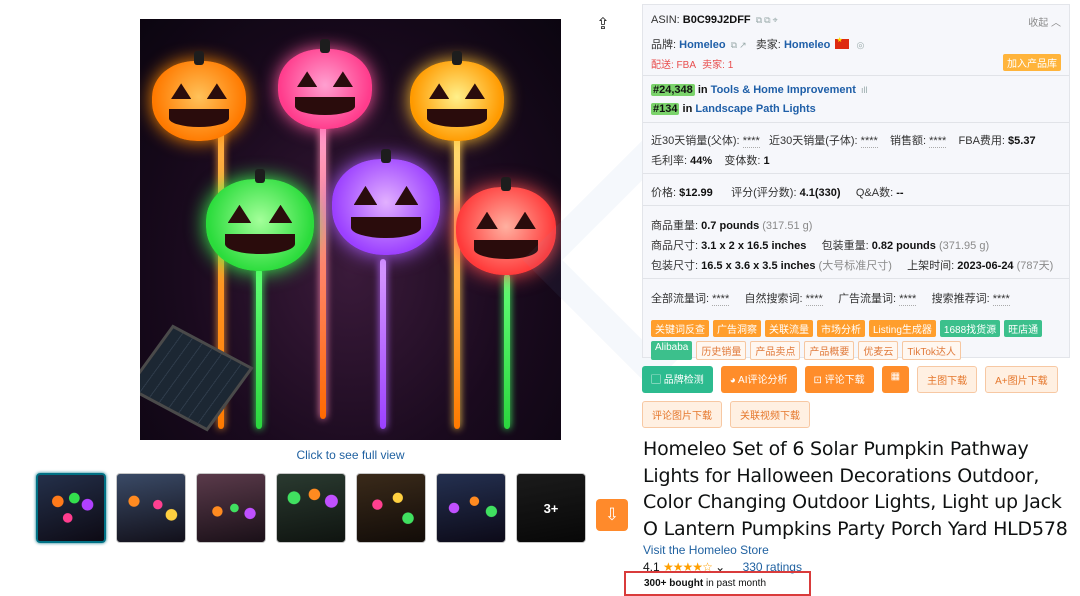 The width and height of the screenshot is (1080, 596). I want to click on tool-chip: 1688找货源, so click(970, 328).